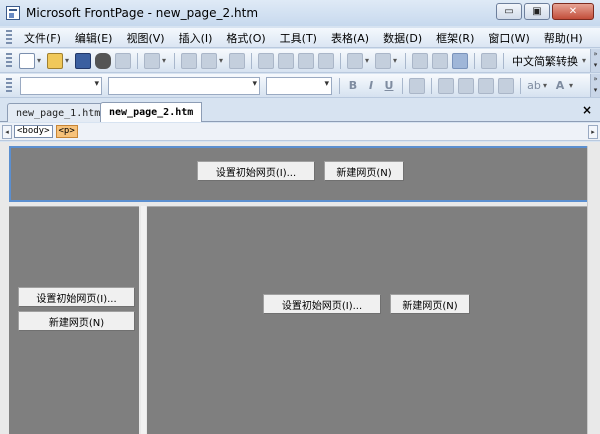 Image resolution: width=600 pixels, height=434 pixels. I want to click on menu-file: 文件(F), so click(42, 38).